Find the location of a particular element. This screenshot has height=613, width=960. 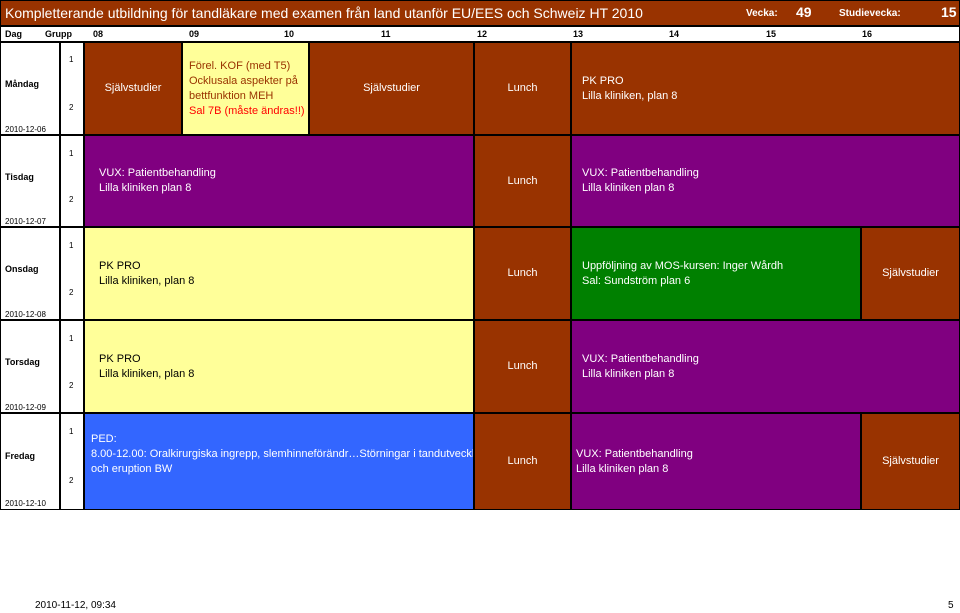

study-week-value: 15 is located at coordinates (949, 12).